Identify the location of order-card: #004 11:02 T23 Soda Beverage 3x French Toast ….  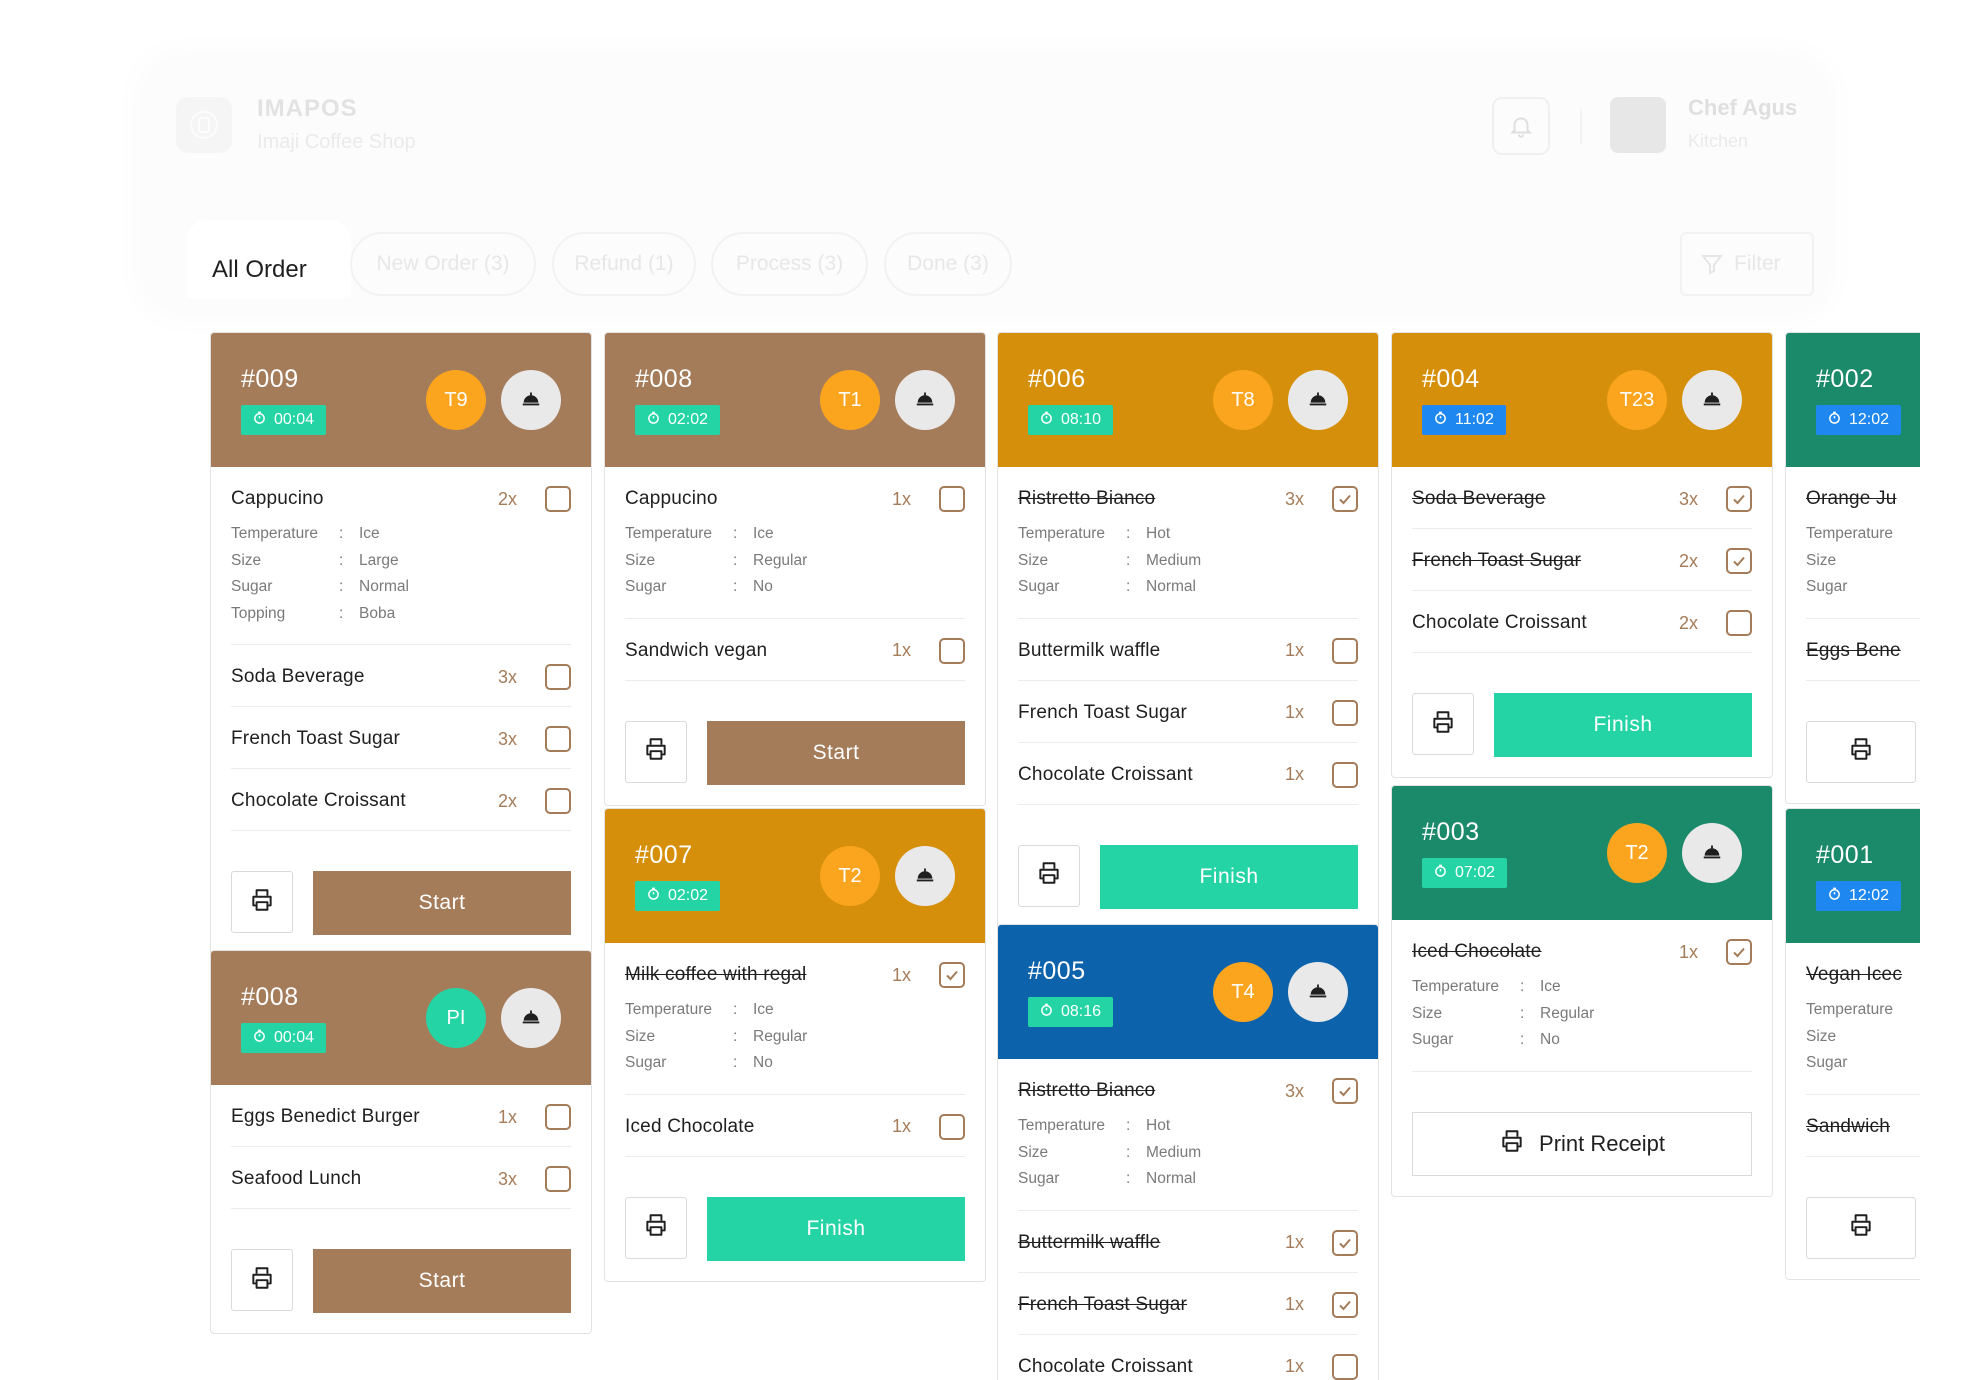
(1582, 555).